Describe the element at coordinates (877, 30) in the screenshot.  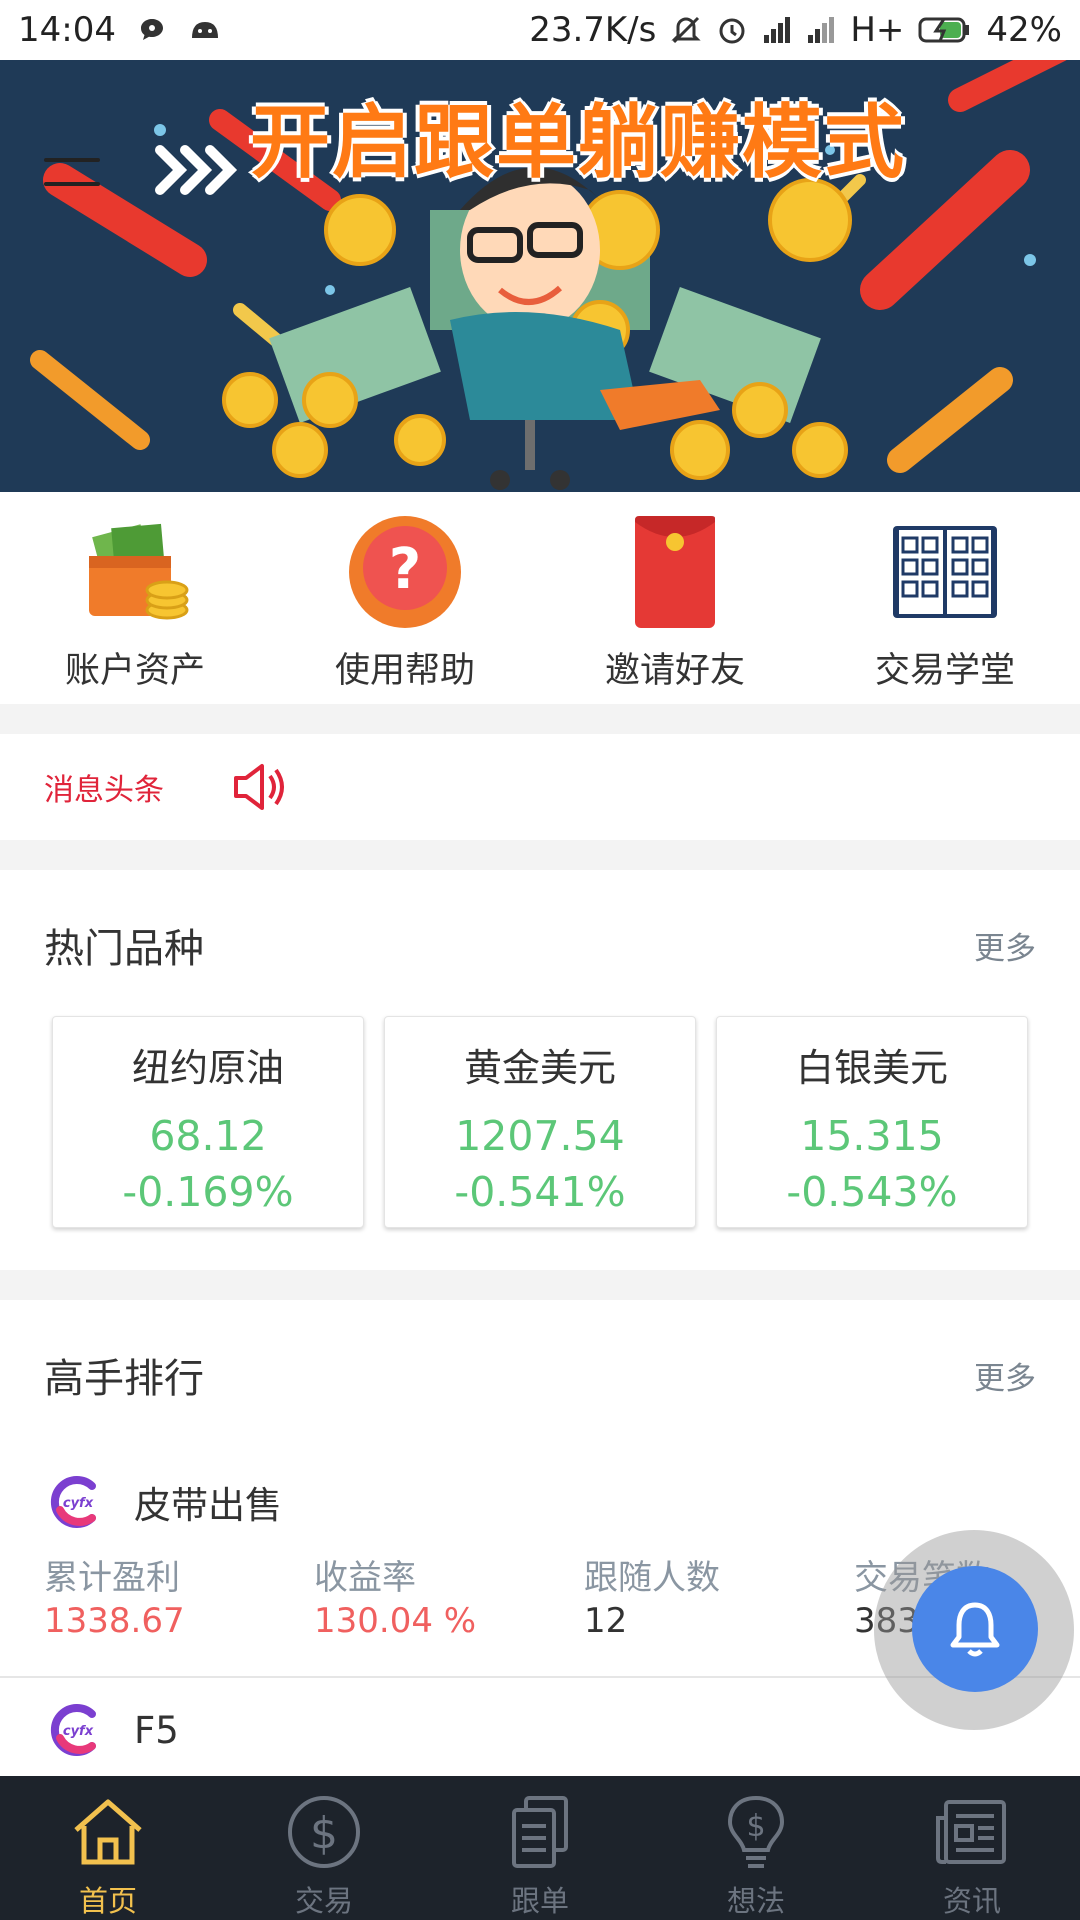
I see `network-type: H+` at that location.